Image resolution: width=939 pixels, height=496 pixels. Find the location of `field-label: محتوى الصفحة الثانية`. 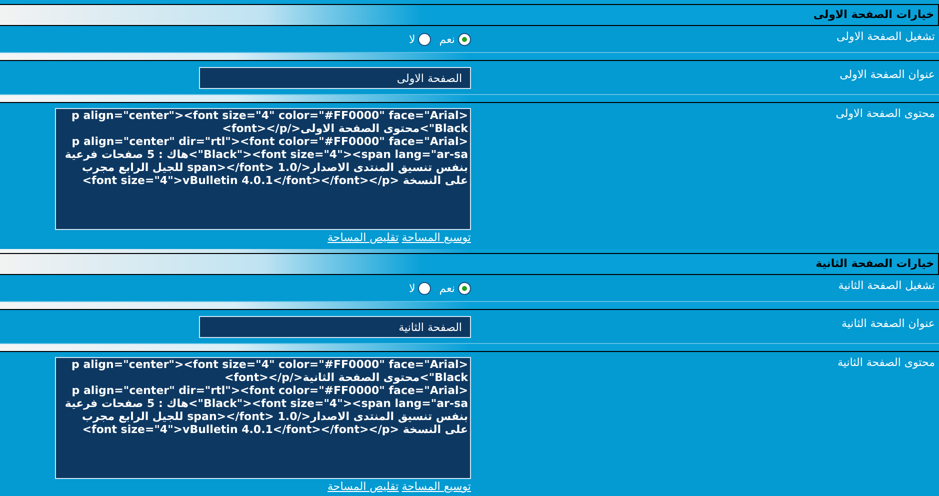

field-label: محتوى الصفحة الثانية is located at coordinates (886, 363).